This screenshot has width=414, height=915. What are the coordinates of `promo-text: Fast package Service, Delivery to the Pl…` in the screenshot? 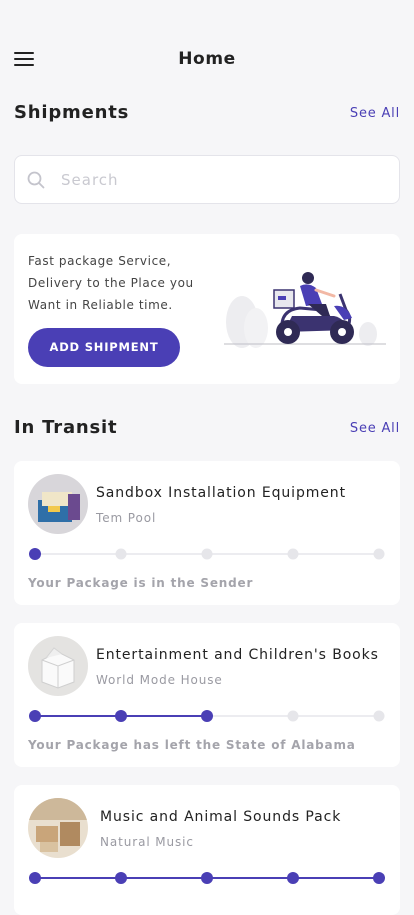 It's located at (128, 283).